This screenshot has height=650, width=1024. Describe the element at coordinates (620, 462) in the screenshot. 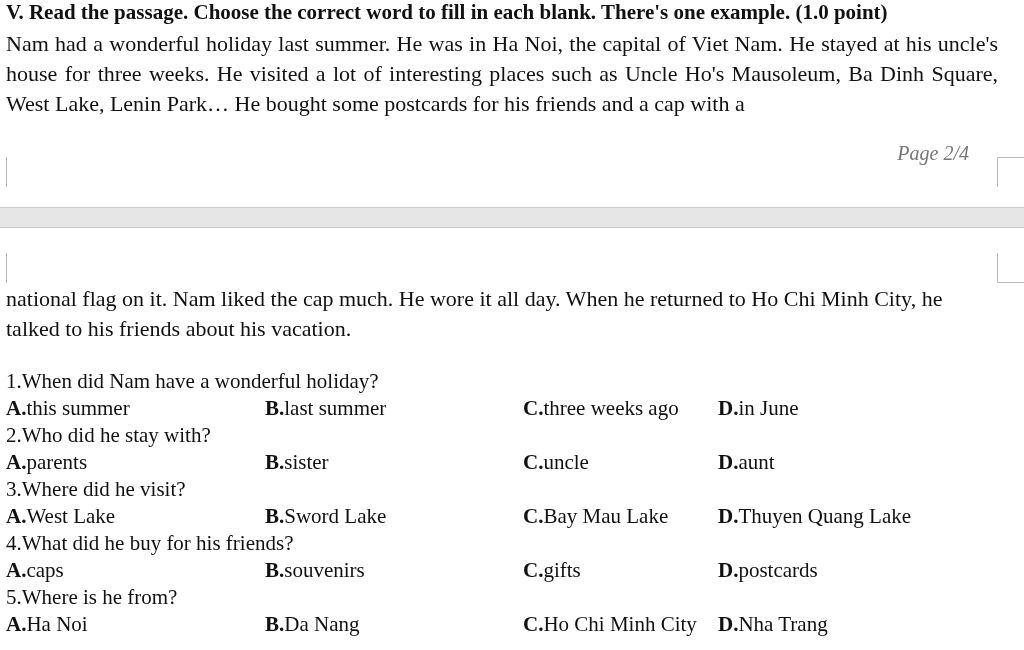

I see `answer-option: C.uncle` at that location.